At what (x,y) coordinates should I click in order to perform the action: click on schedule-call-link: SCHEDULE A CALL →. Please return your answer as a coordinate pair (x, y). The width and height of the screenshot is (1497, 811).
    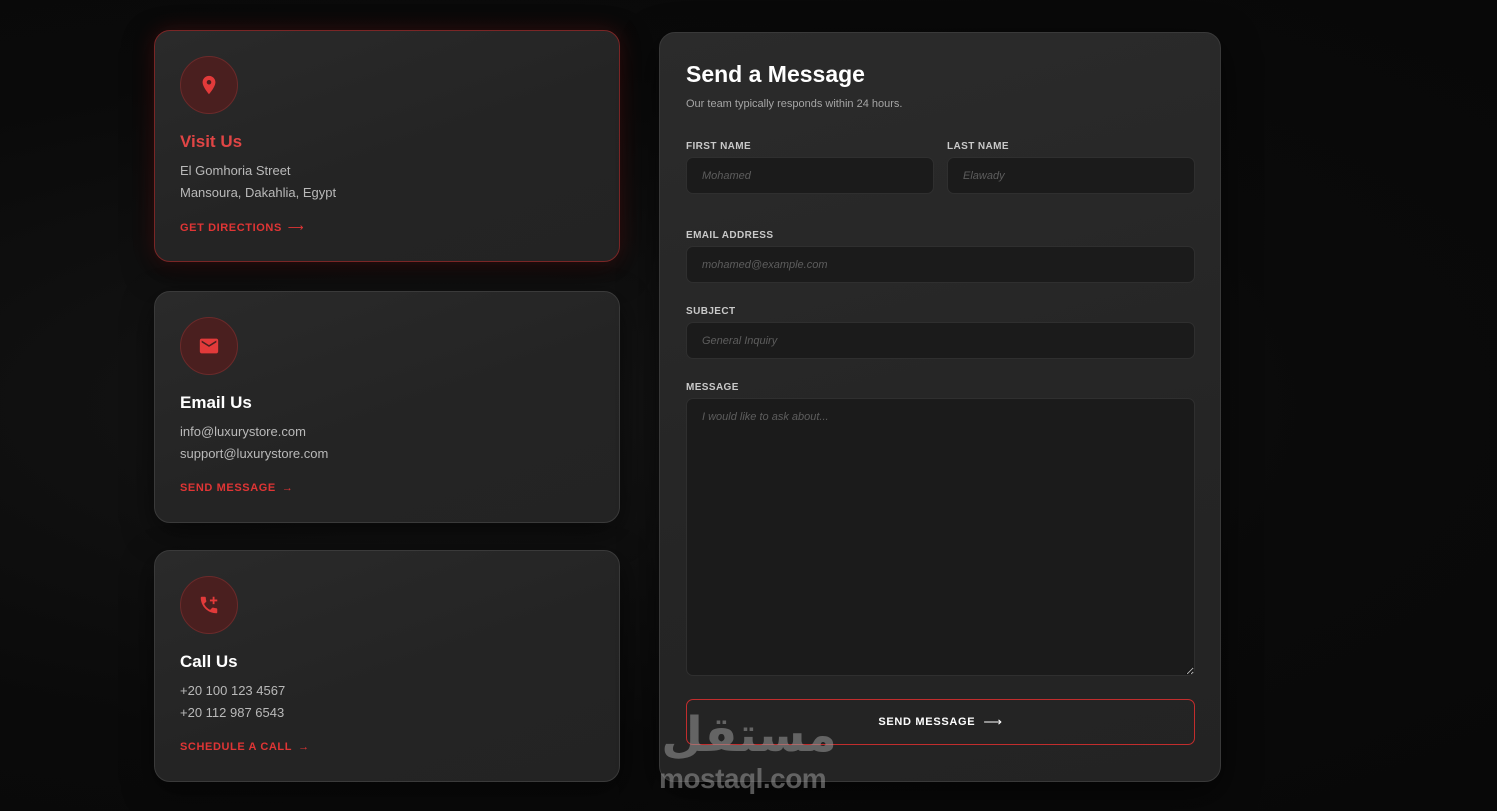
    Looking at the image, I should click on (245, 747).